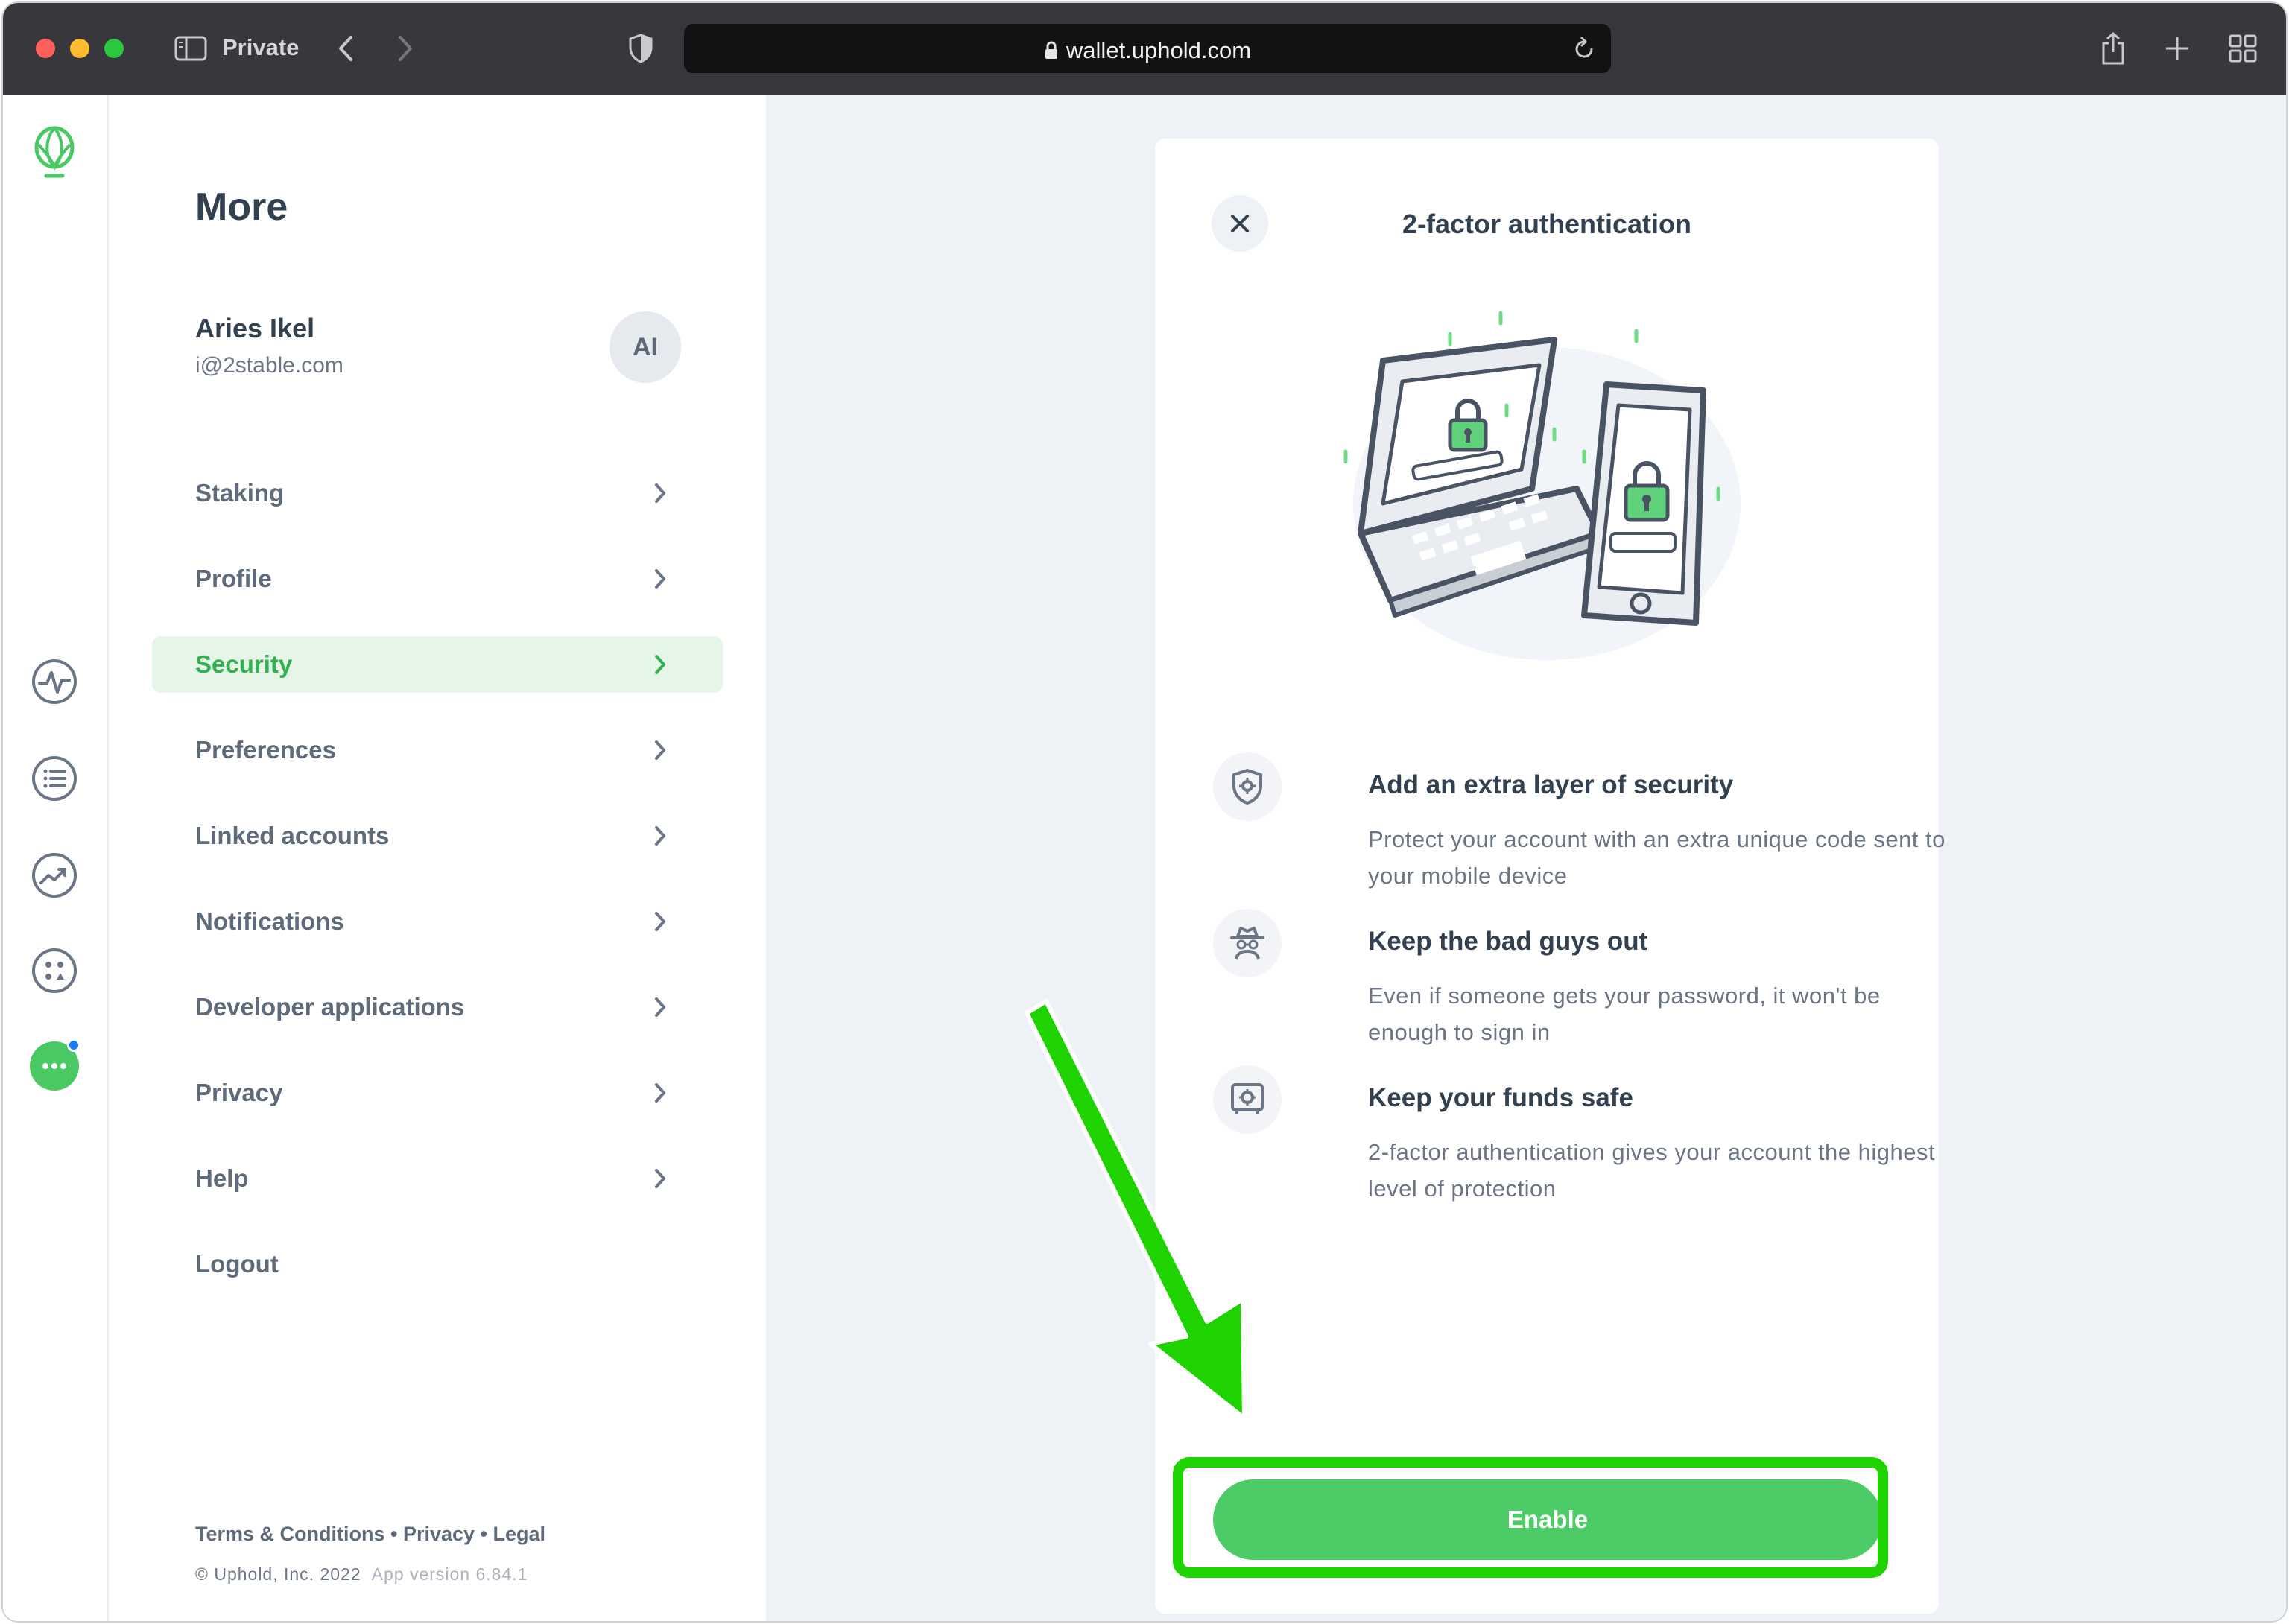 The width and height of the screenshot is (2289, 1624). What do you see at coordinates (1554, 504) in the screenshot?
I see `devices-lock-illustration` at bounding box center [1554, 504].